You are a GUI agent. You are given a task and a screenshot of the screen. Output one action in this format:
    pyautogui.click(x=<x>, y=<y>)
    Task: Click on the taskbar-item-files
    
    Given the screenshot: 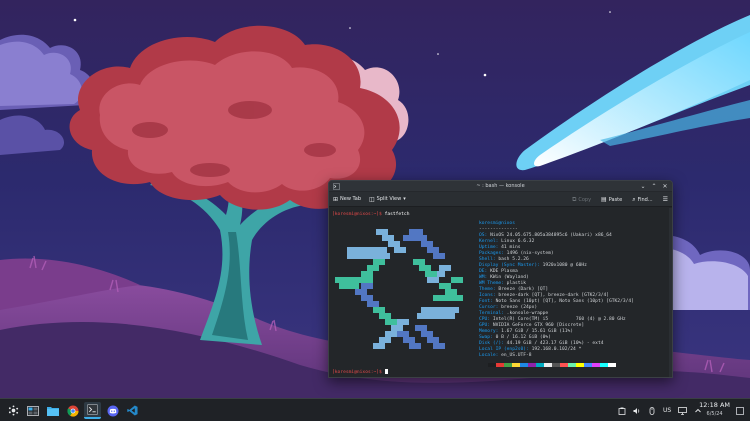 What is the action you would take?
    pyautogui.click(x=52, y=410)
    